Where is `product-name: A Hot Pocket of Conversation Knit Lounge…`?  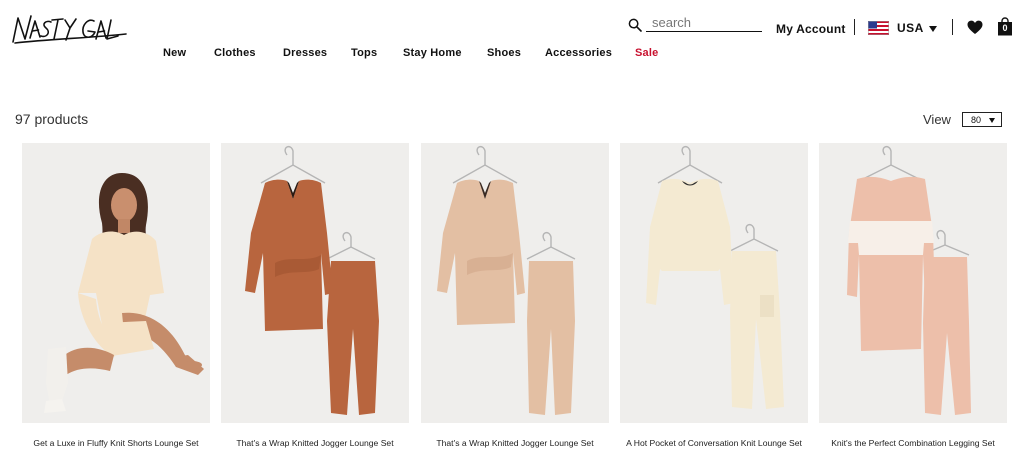 product-name: A Hot Pocket of Conversation Knit Lounge… is located at coordinates (714, 443).